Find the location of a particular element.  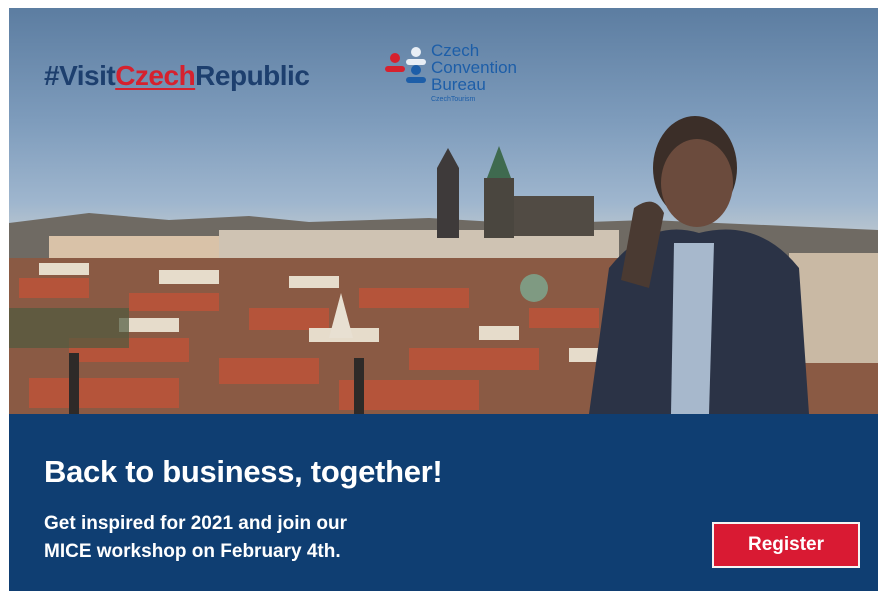

hashtag-accent: Czech is located at coordinates (155, 75).